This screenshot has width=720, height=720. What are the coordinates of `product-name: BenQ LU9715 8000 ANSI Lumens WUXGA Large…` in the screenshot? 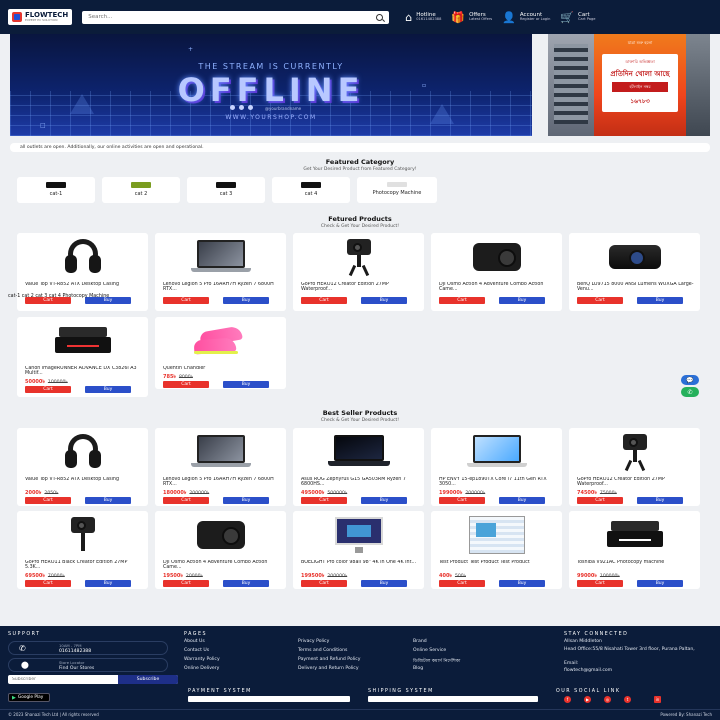 It's located at (636, 287).